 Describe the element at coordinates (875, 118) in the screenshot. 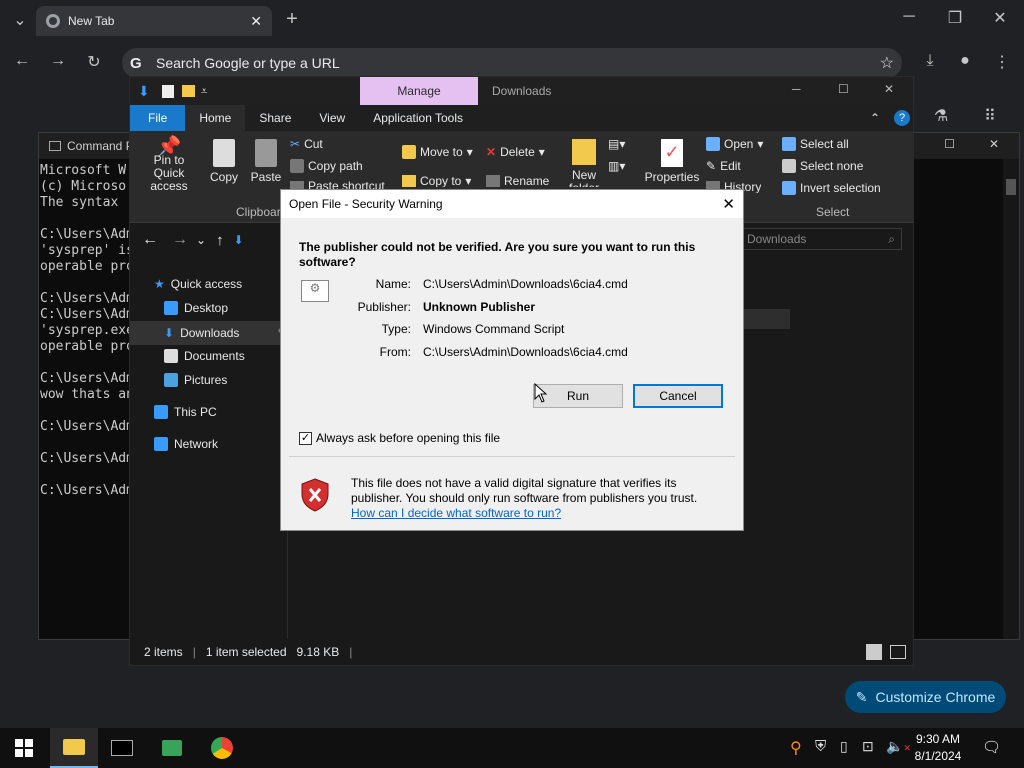

I see `collapse-ribbon-icon: ⌃` at that location.